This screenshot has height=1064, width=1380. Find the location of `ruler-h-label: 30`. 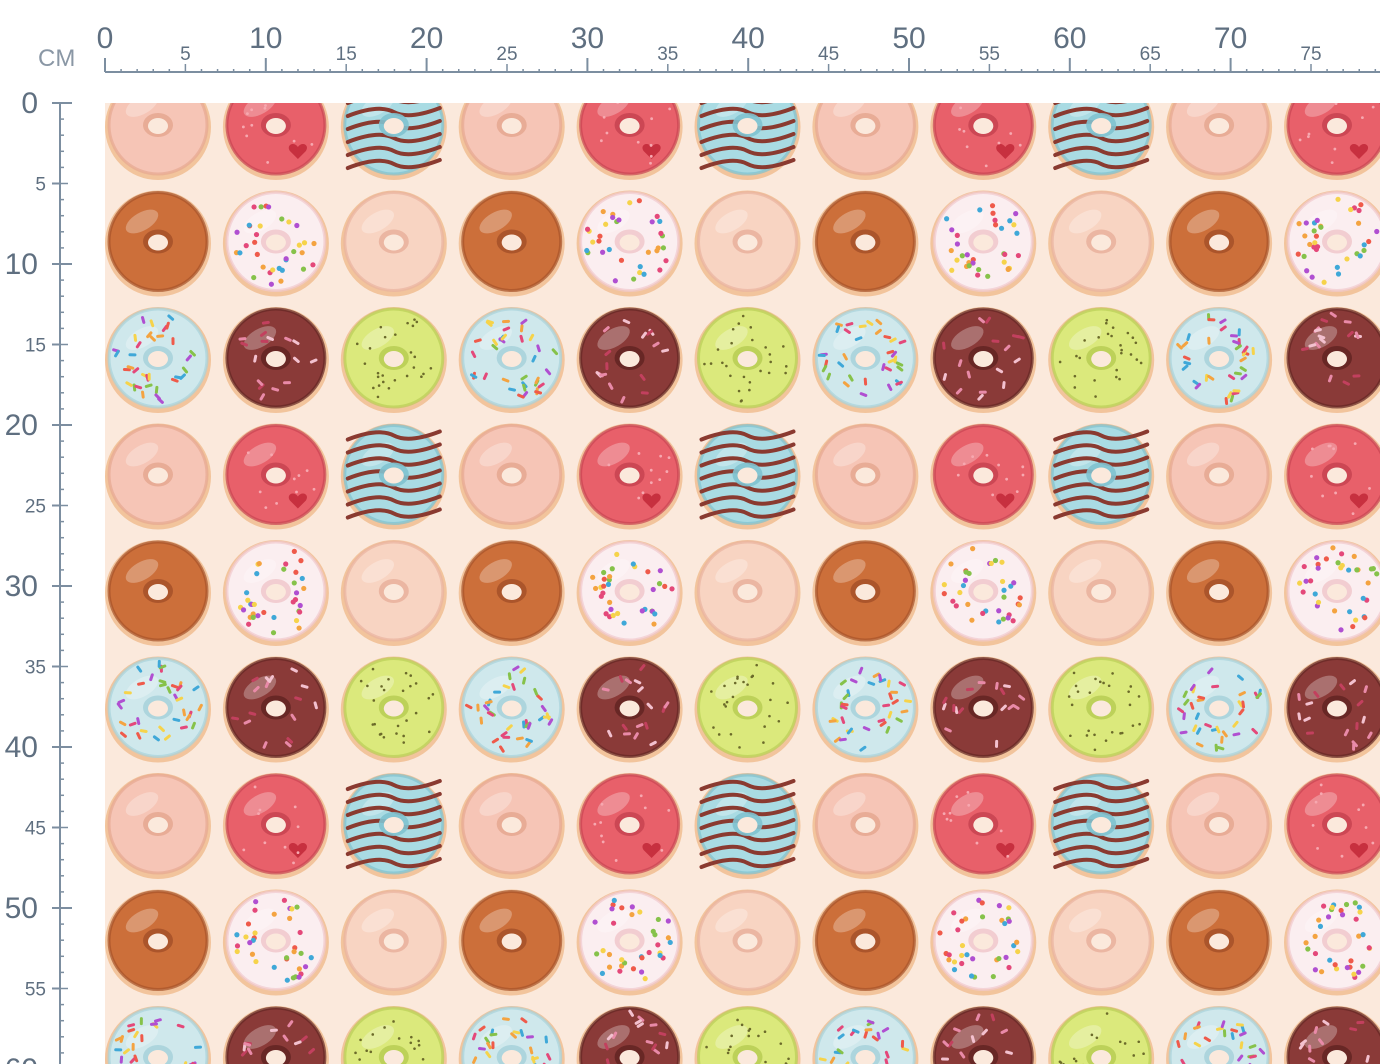

ruler-h-label: 30 is located at coordinates (587, 38).